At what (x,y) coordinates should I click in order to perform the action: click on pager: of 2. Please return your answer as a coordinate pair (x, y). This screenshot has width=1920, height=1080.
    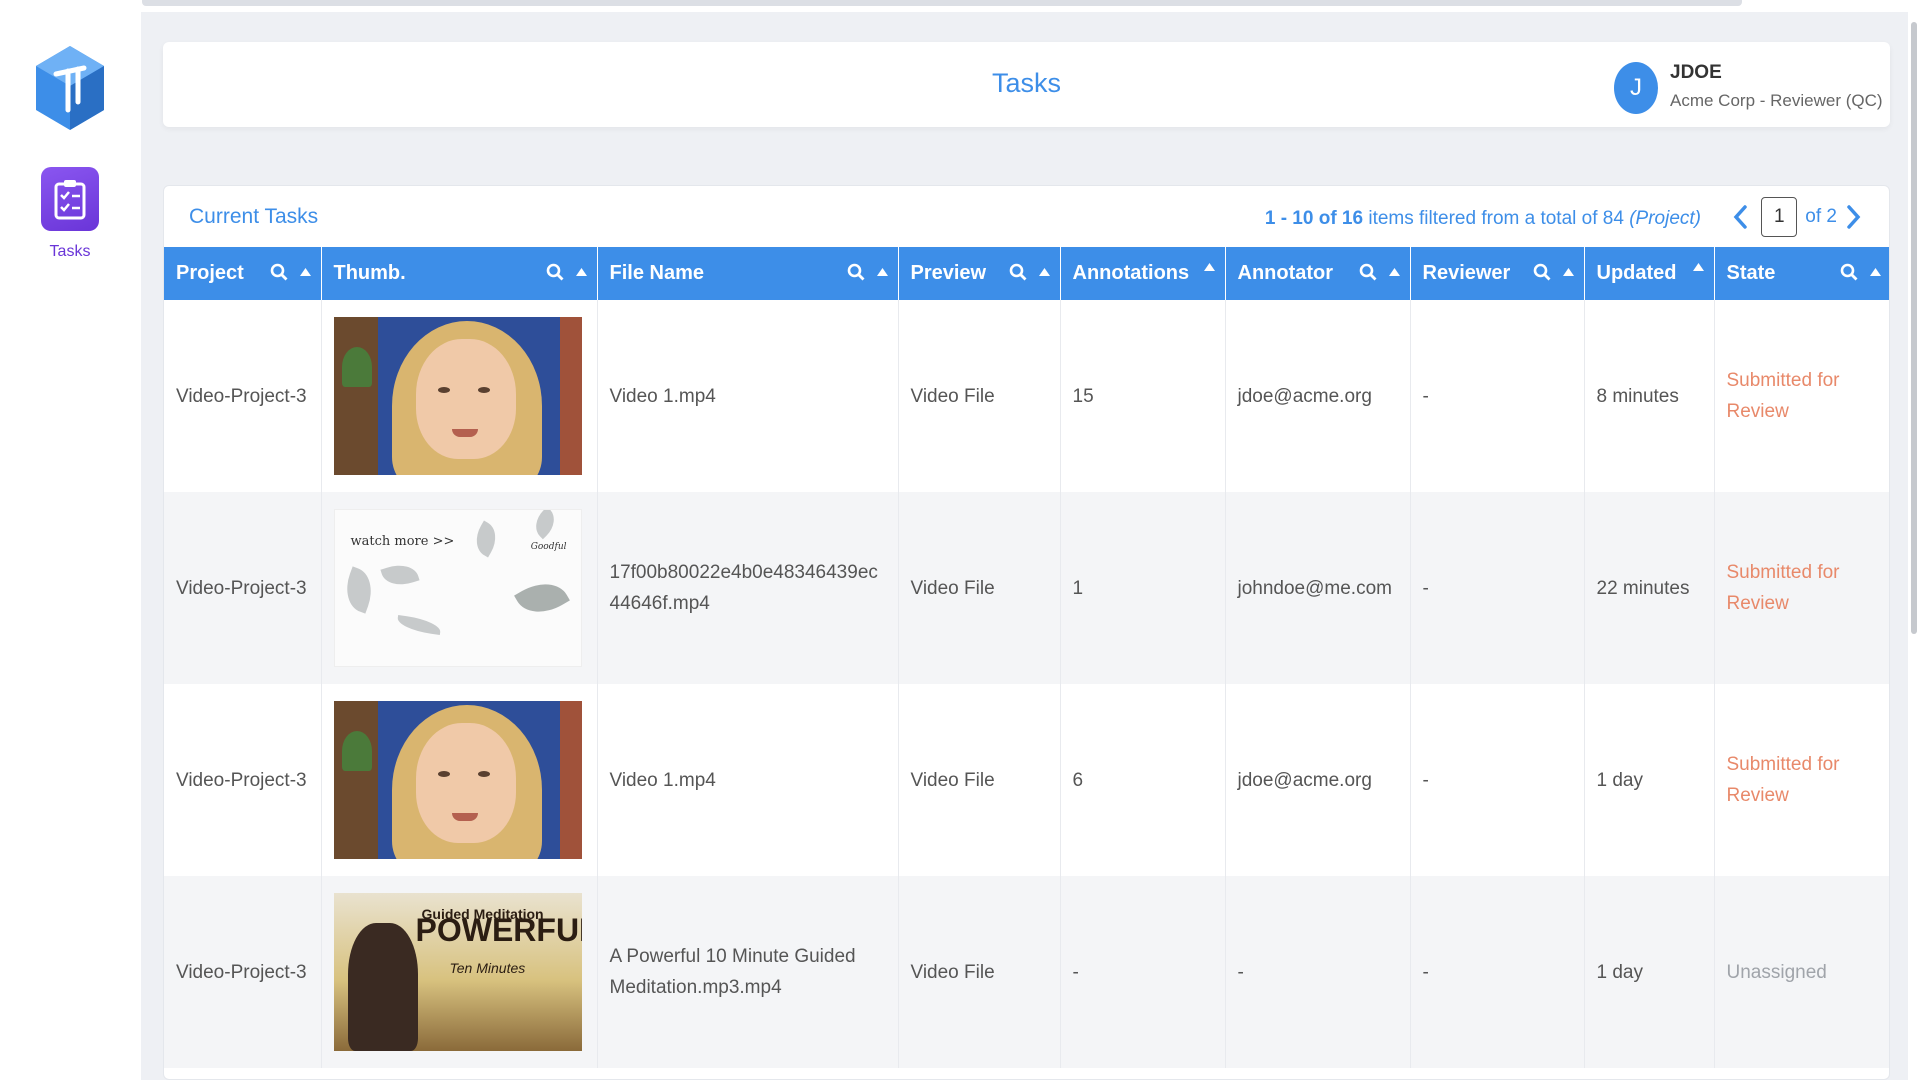
    Looking at the image, I should click on (1797, 217).